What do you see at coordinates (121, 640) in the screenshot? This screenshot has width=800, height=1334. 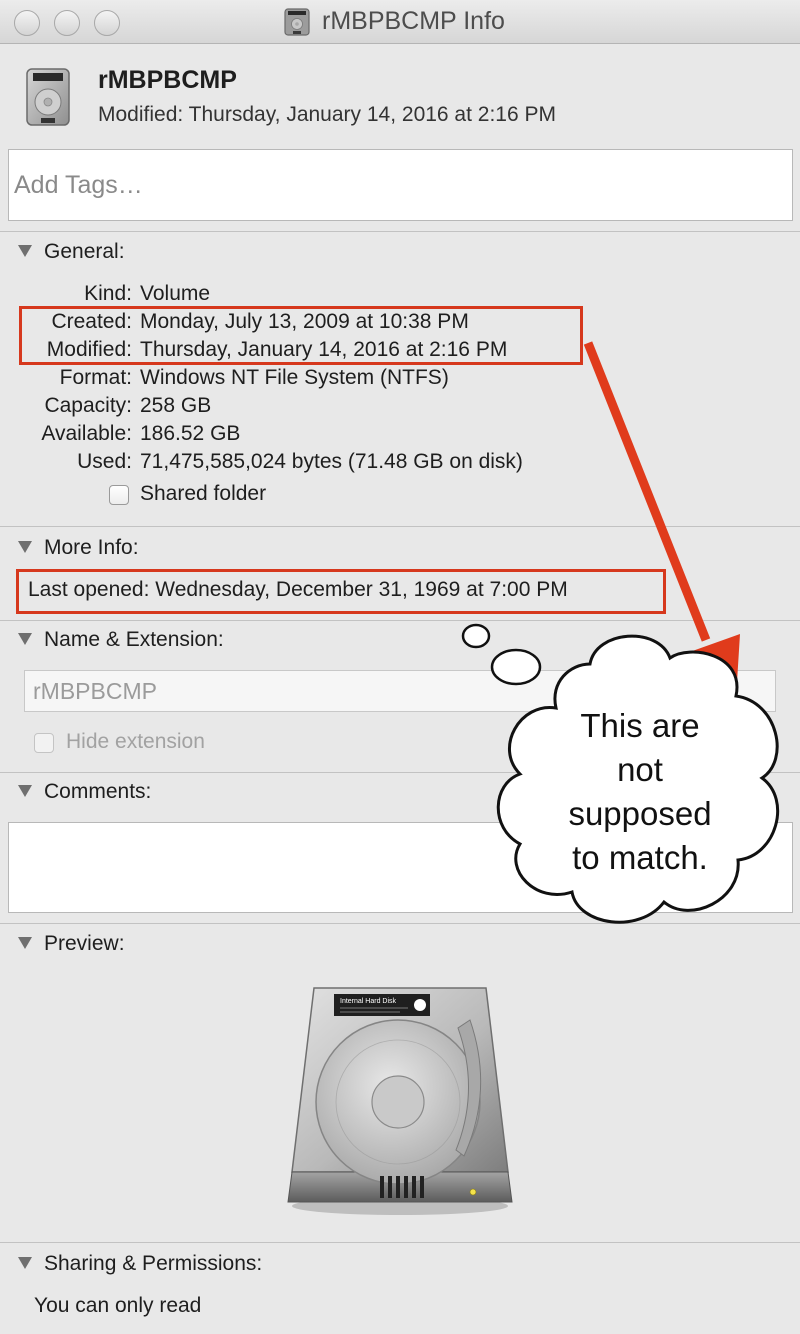 I see `name-extension-section-toggle: Name & Extension:` at bounding box center [121, 640].